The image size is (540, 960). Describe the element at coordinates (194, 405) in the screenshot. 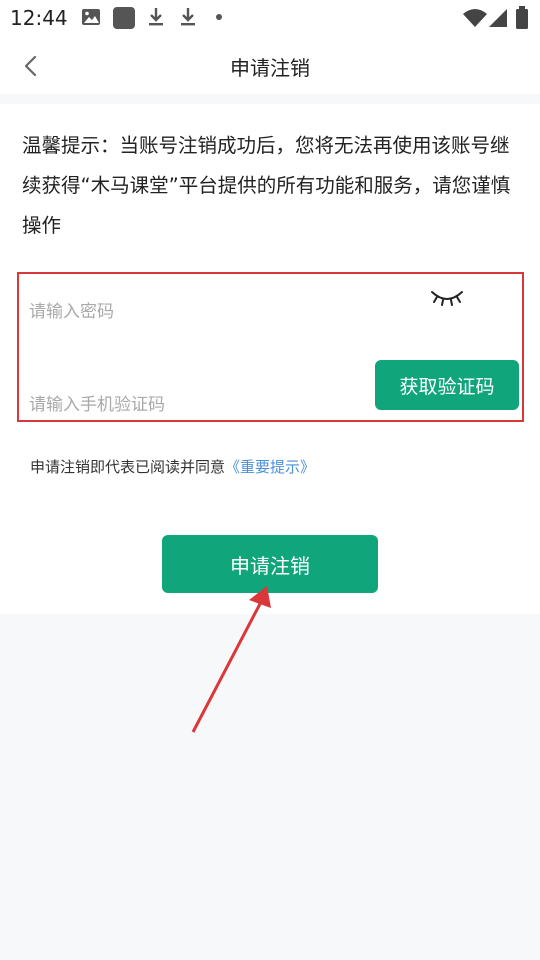

I see `sms-code-input` at that location.